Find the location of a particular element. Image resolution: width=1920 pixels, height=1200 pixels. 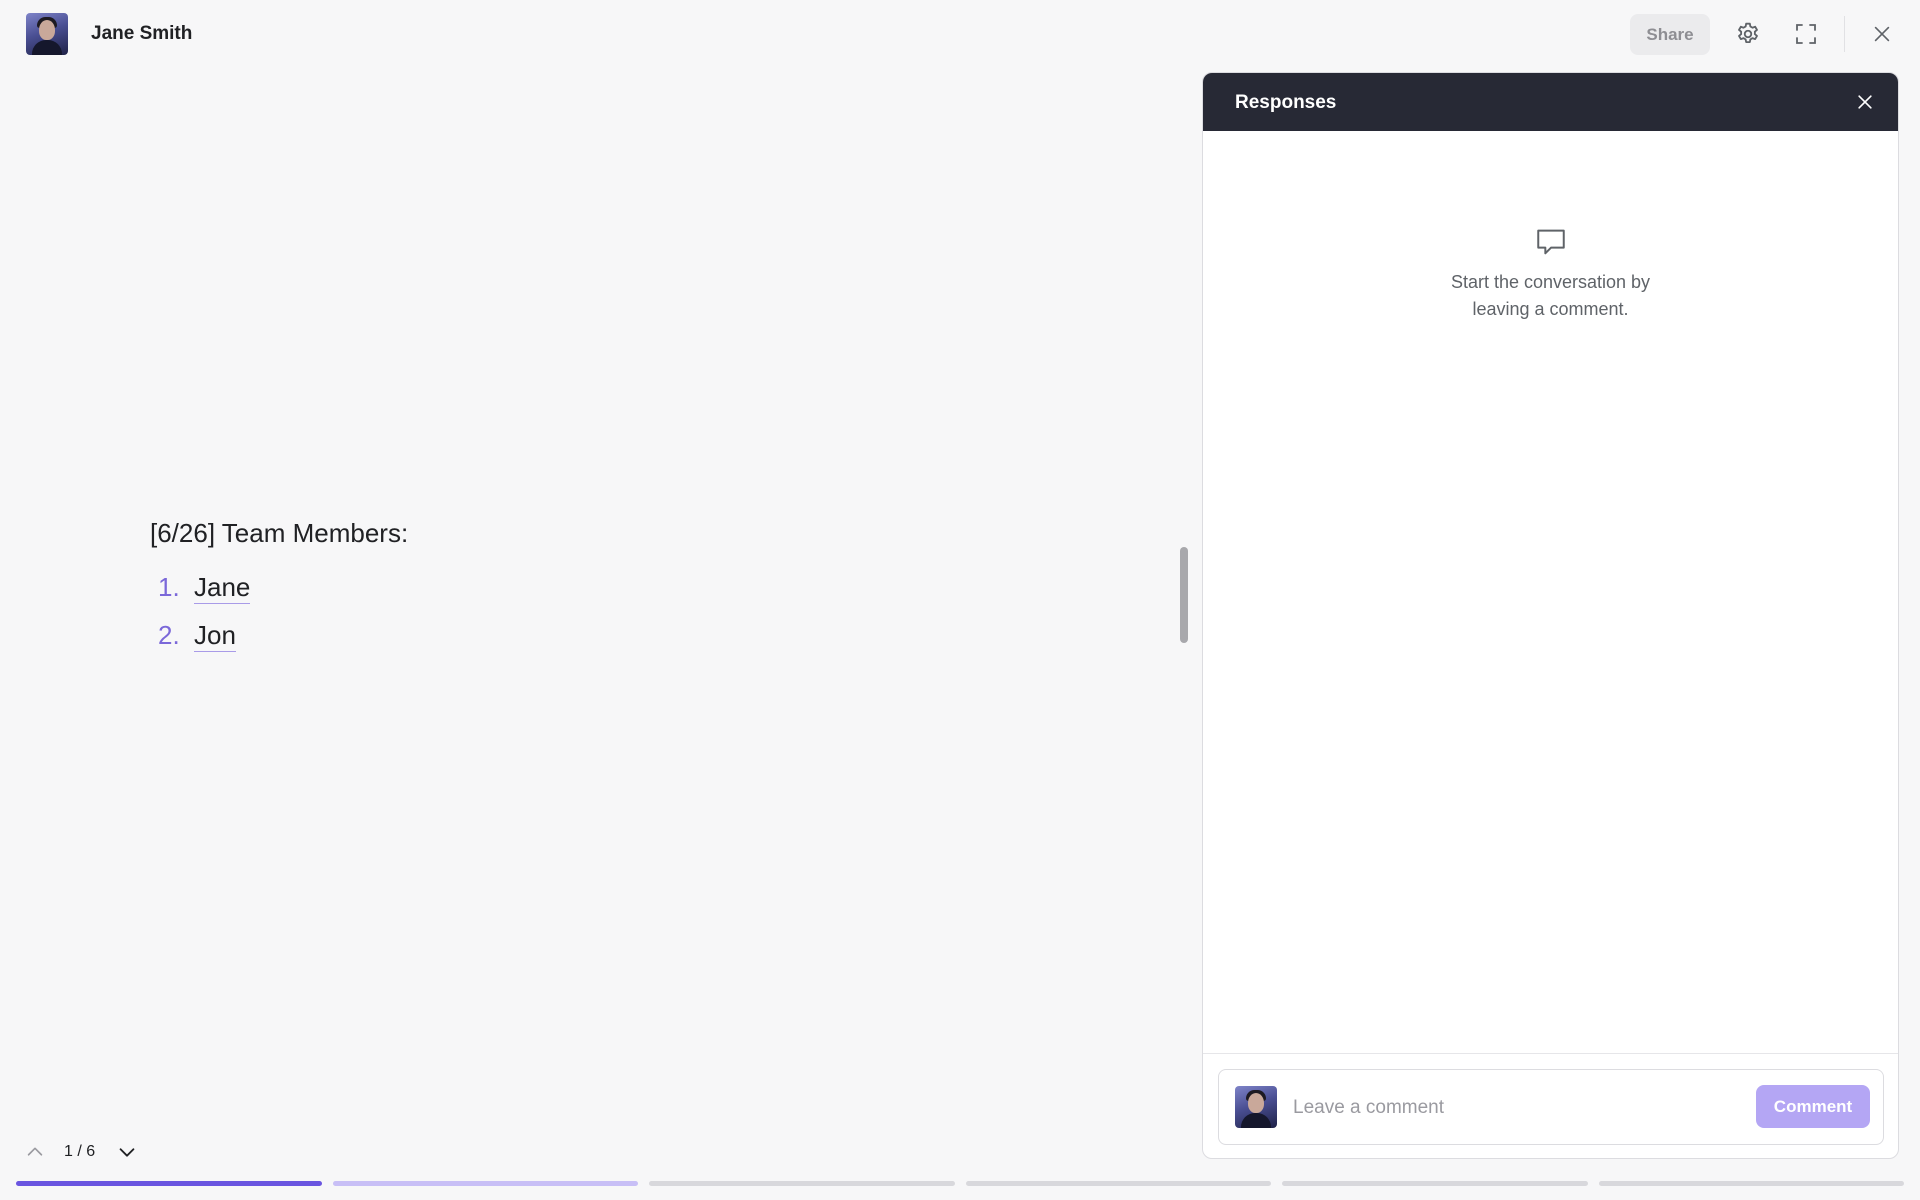

comment-button: Comment is located at coordinates (1813, 1106).